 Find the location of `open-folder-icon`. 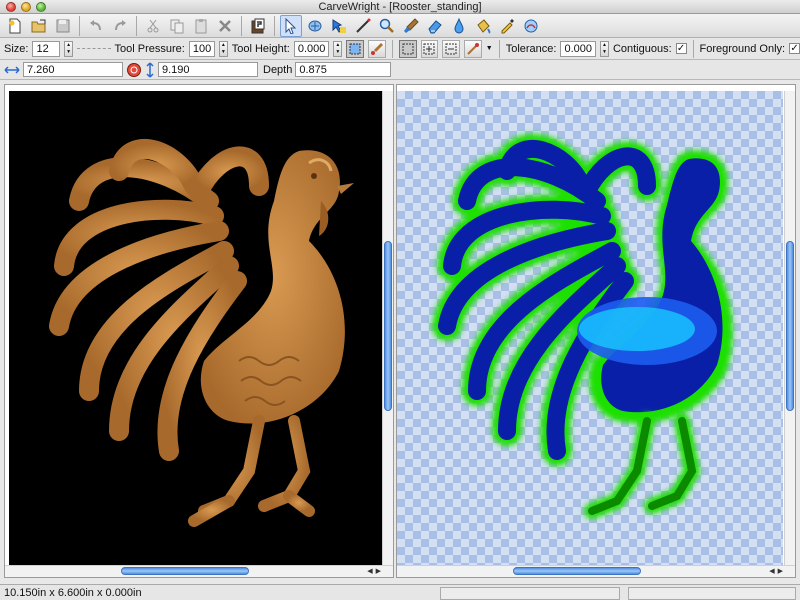

open-folder-icon is located at coordinates (38, 25).